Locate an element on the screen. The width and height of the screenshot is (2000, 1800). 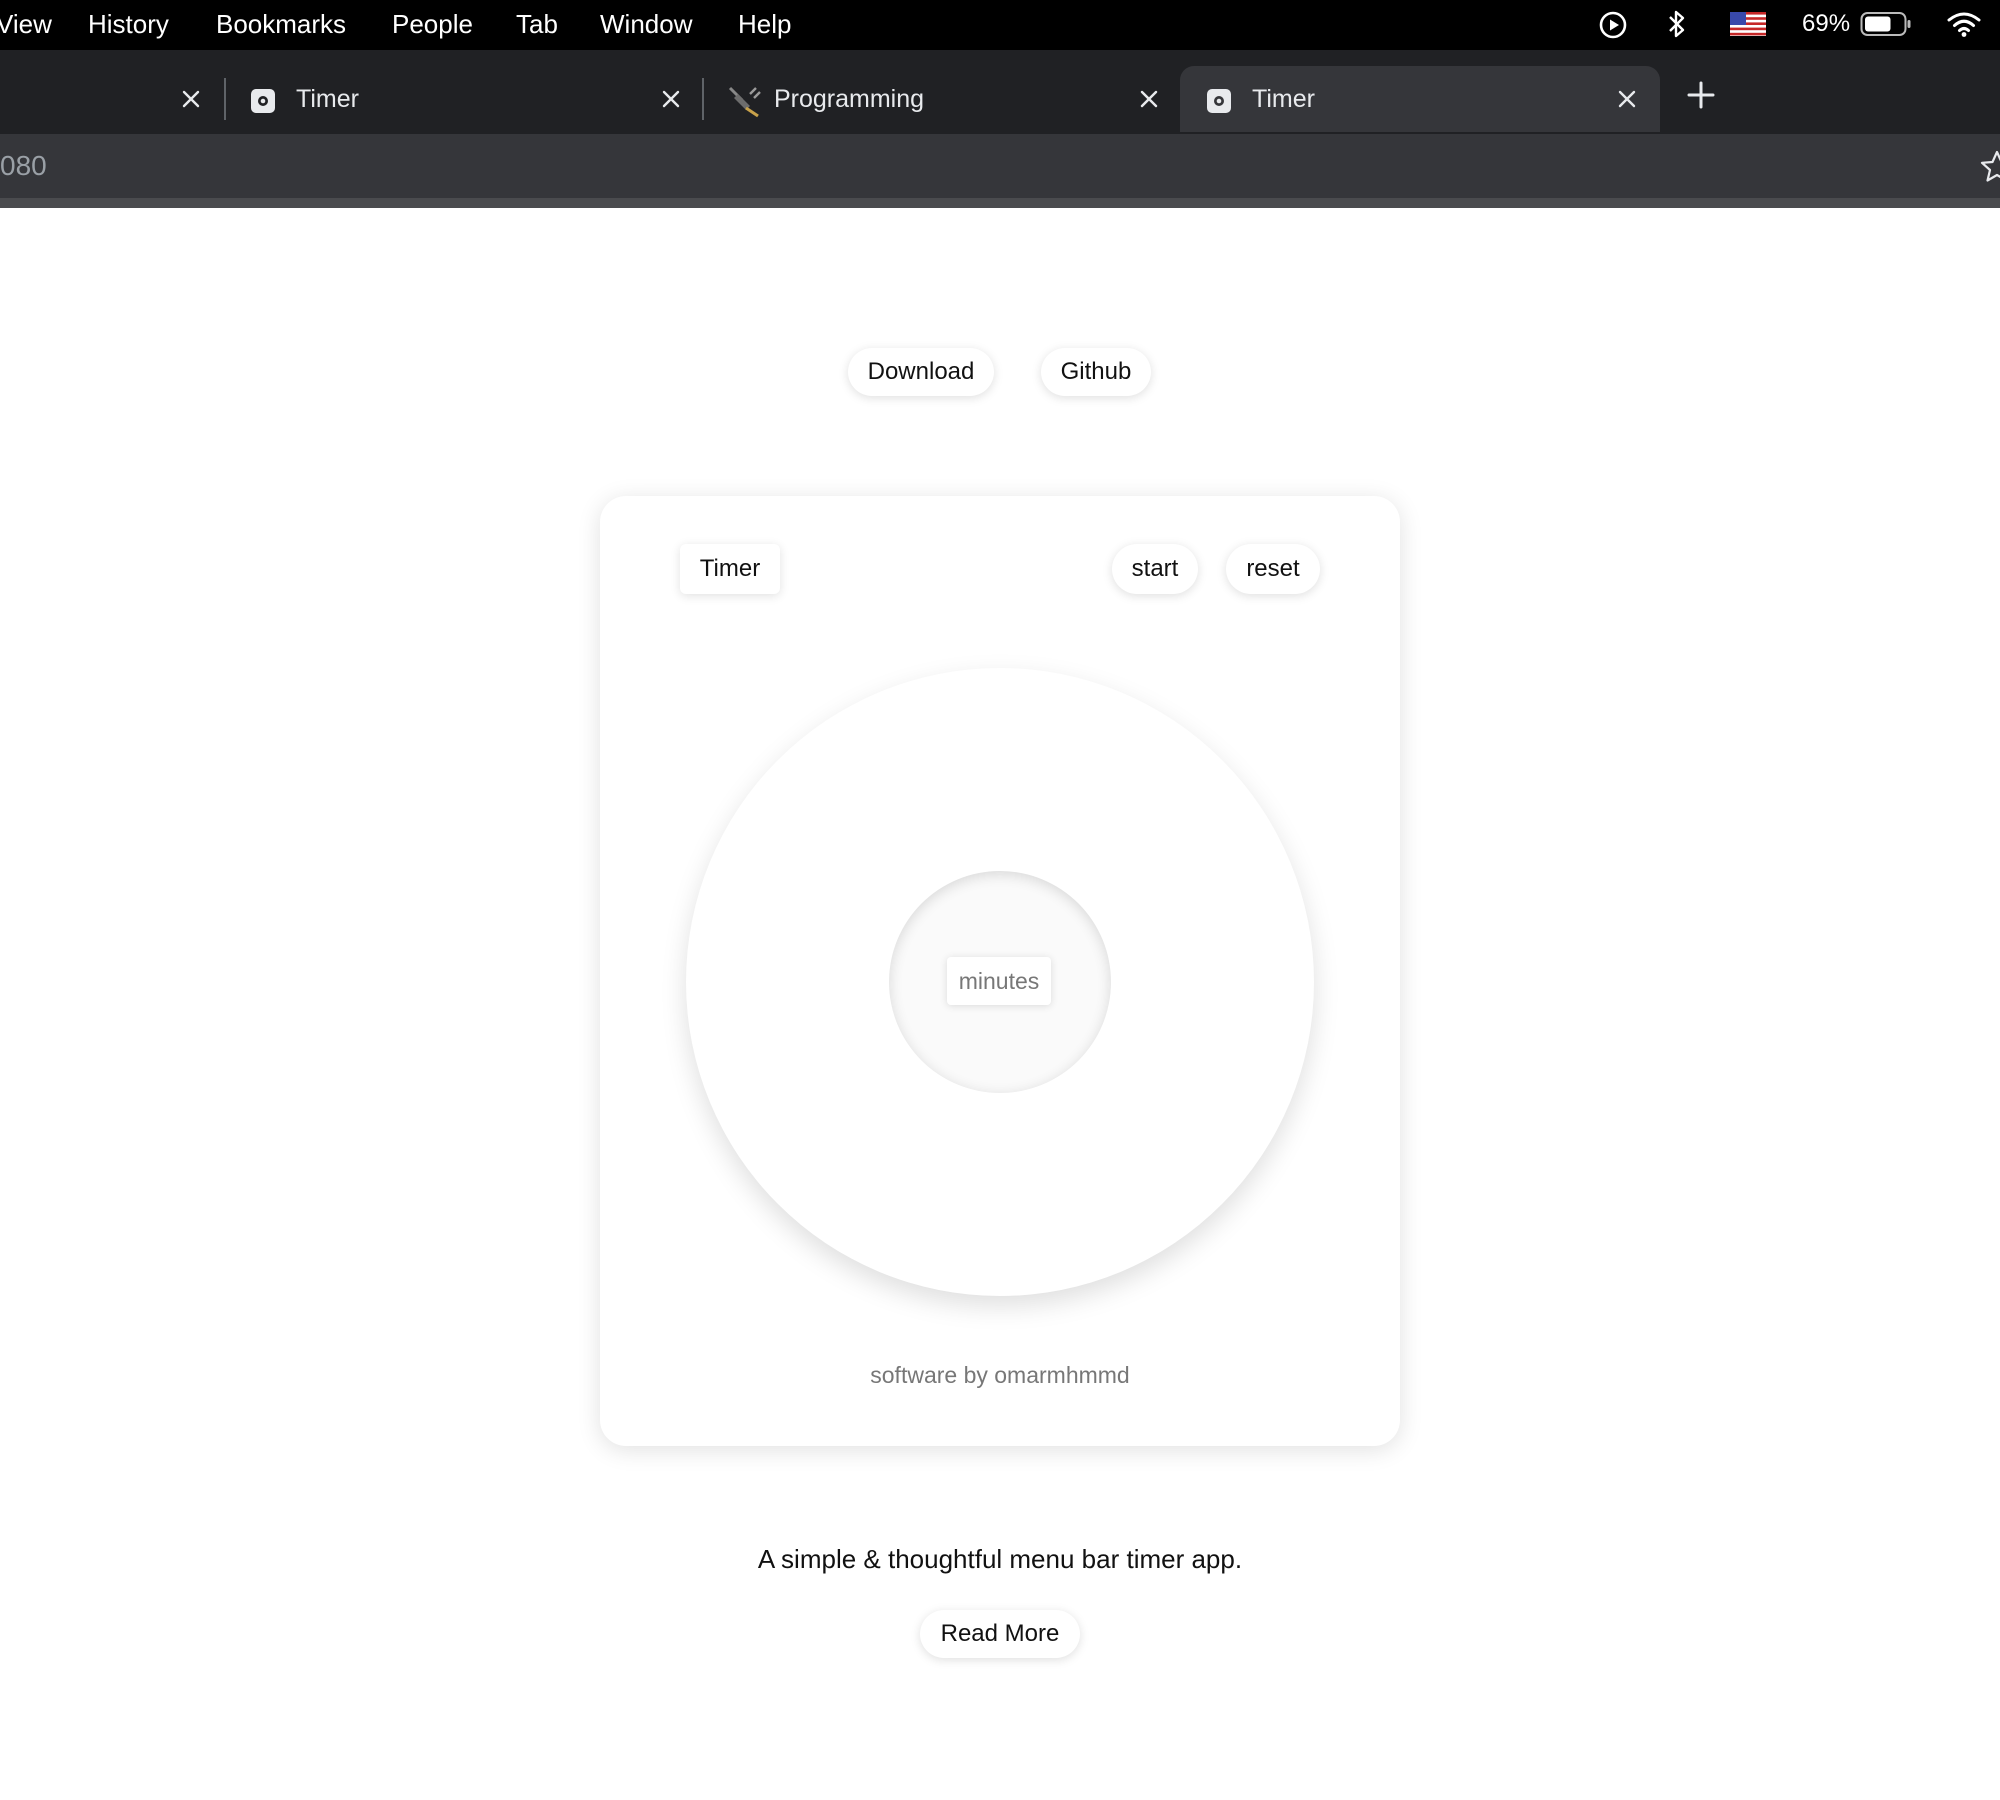
download-button: Download is located at coordinates (921, 372).